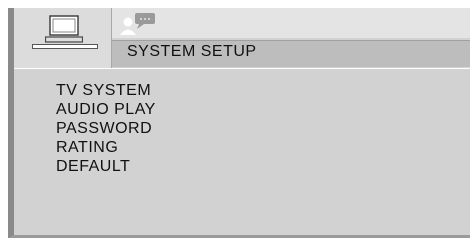  What do you see at coordinates (242, 68) in the screenshot?
I see `header-divider` at bounding box center [242, 68].